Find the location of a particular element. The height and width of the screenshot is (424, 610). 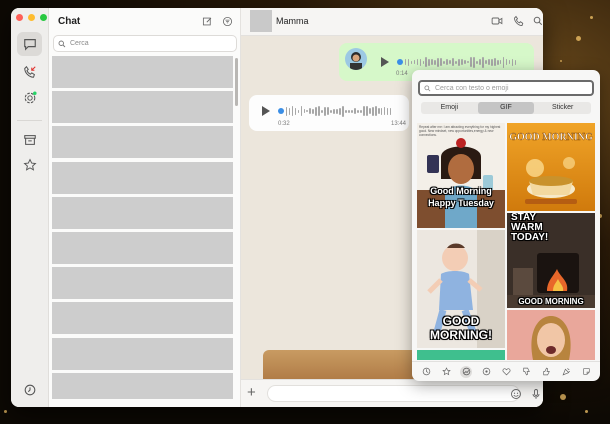

navigation-rail is located at coordinates (30, 207).